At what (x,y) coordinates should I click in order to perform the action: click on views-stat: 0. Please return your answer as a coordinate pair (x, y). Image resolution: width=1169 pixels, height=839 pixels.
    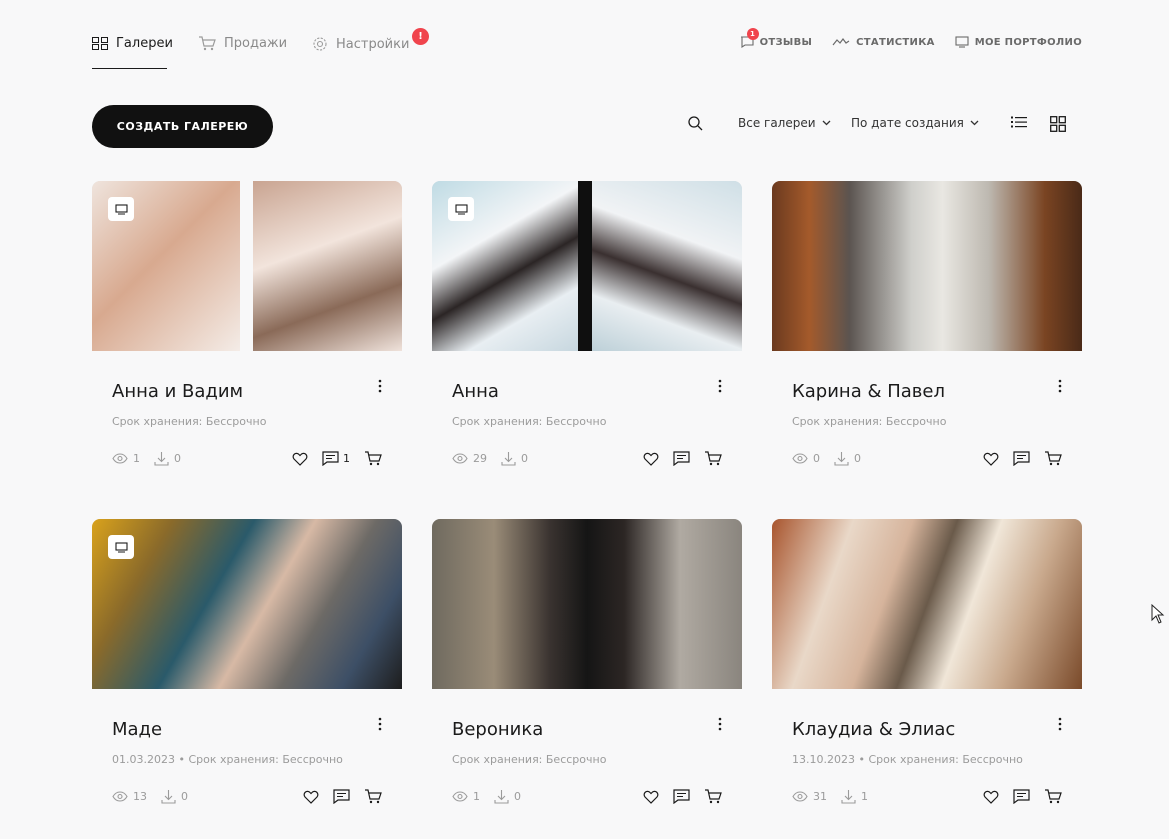
    Looking at the image, I should click on (806, 458).